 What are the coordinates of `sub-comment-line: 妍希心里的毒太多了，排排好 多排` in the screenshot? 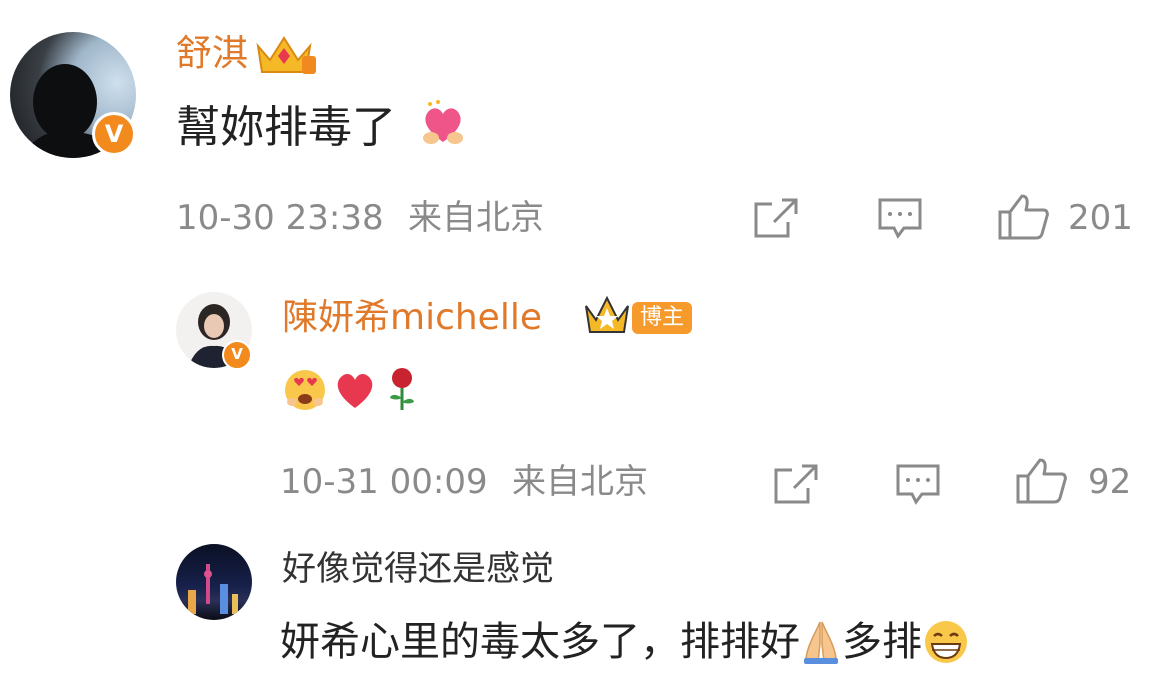 It's located at (625, 642).